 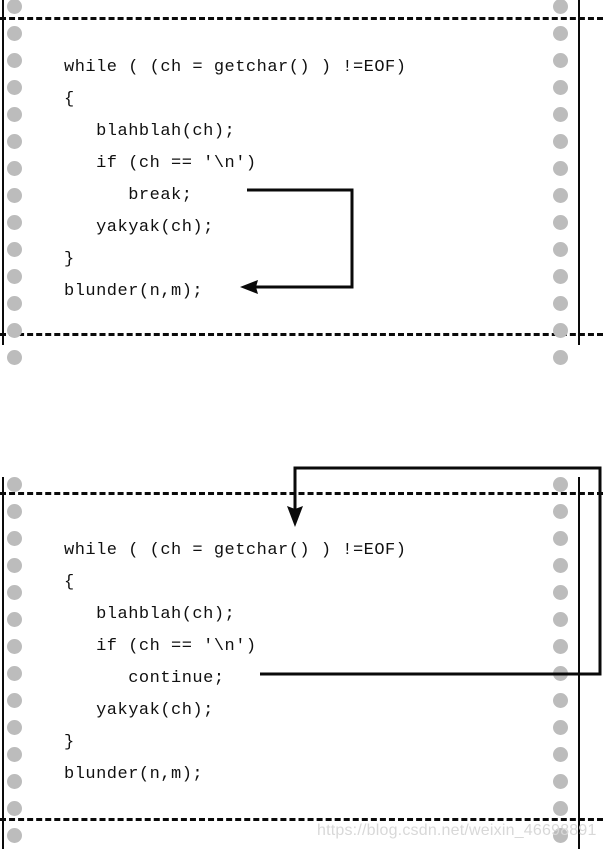 What do you see at coordinates (128, 195) in the screenshot?
I see `code-line: break;` at bounding box center [128, 195].